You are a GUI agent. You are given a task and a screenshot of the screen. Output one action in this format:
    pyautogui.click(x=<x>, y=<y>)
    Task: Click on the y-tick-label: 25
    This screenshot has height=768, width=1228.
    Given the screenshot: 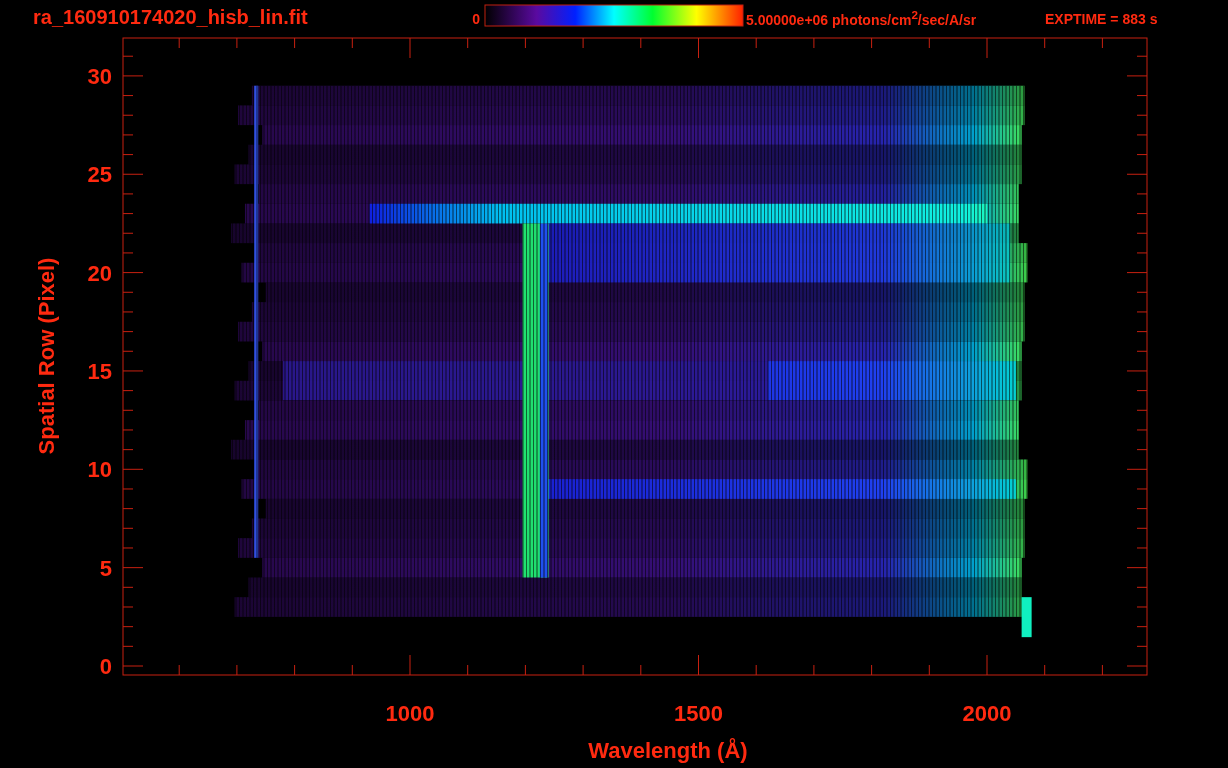 What is the action you would take?
    pyautogui.click(x=99, y=175)
    